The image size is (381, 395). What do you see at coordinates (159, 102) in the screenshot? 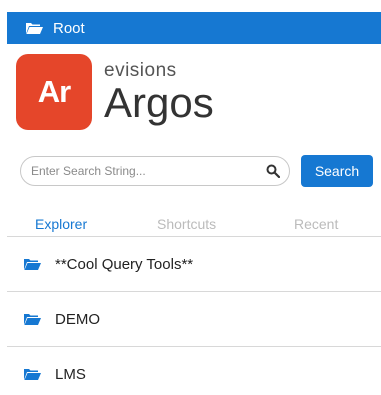
I see `logo-product: Argos` at bounding box center [159, 102].